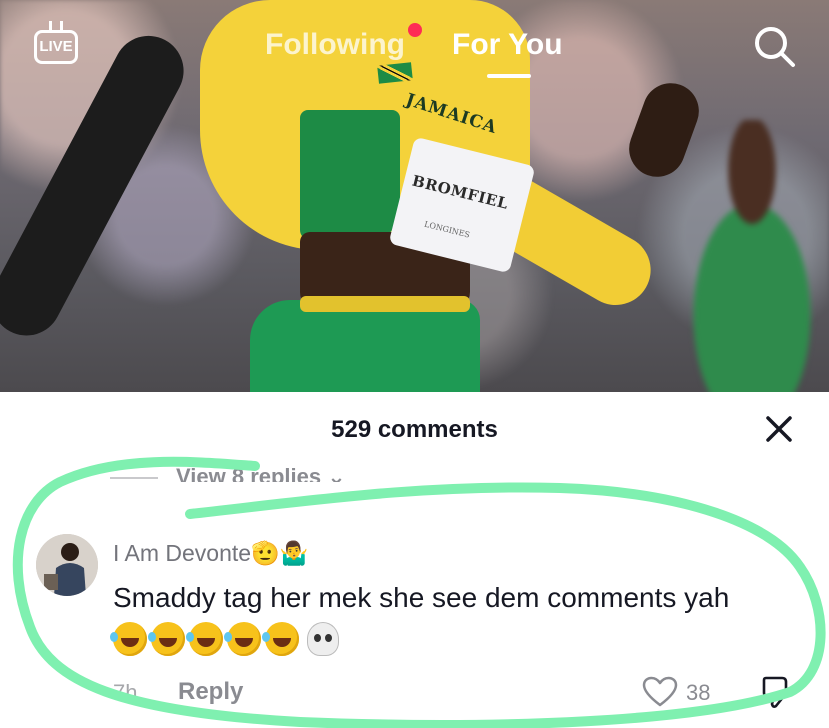 The image size is (829, 728). I want to click on comment-timestamp: 7h, so click(125, 692).